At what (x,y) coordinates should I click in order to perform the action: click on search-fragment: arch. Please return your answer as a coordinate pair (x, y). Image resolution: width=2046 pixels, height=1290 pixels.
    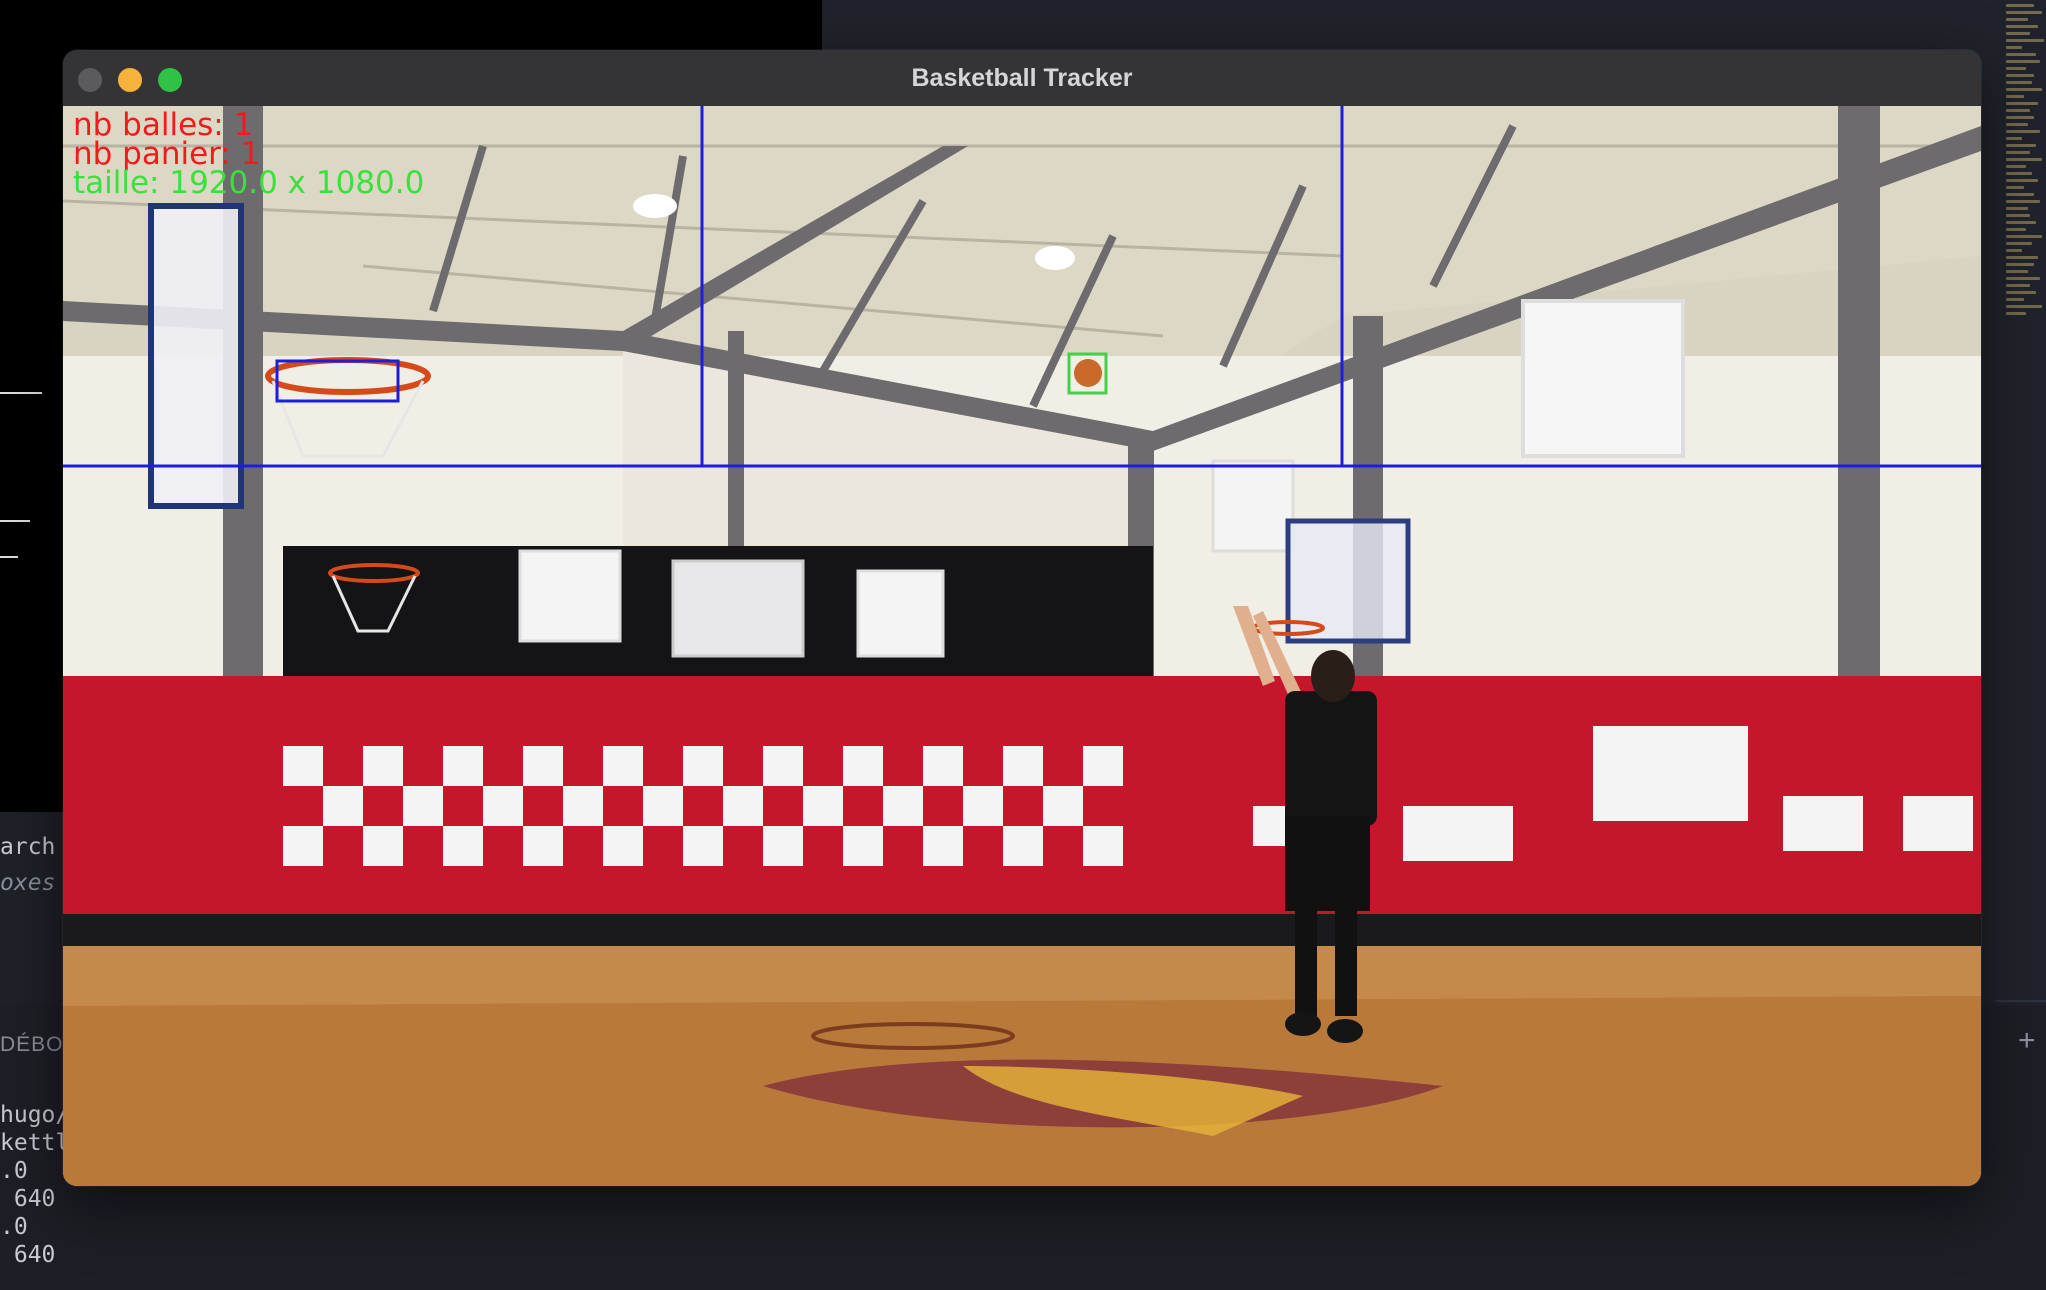
    Looking at the image, I should click on (28, 847).